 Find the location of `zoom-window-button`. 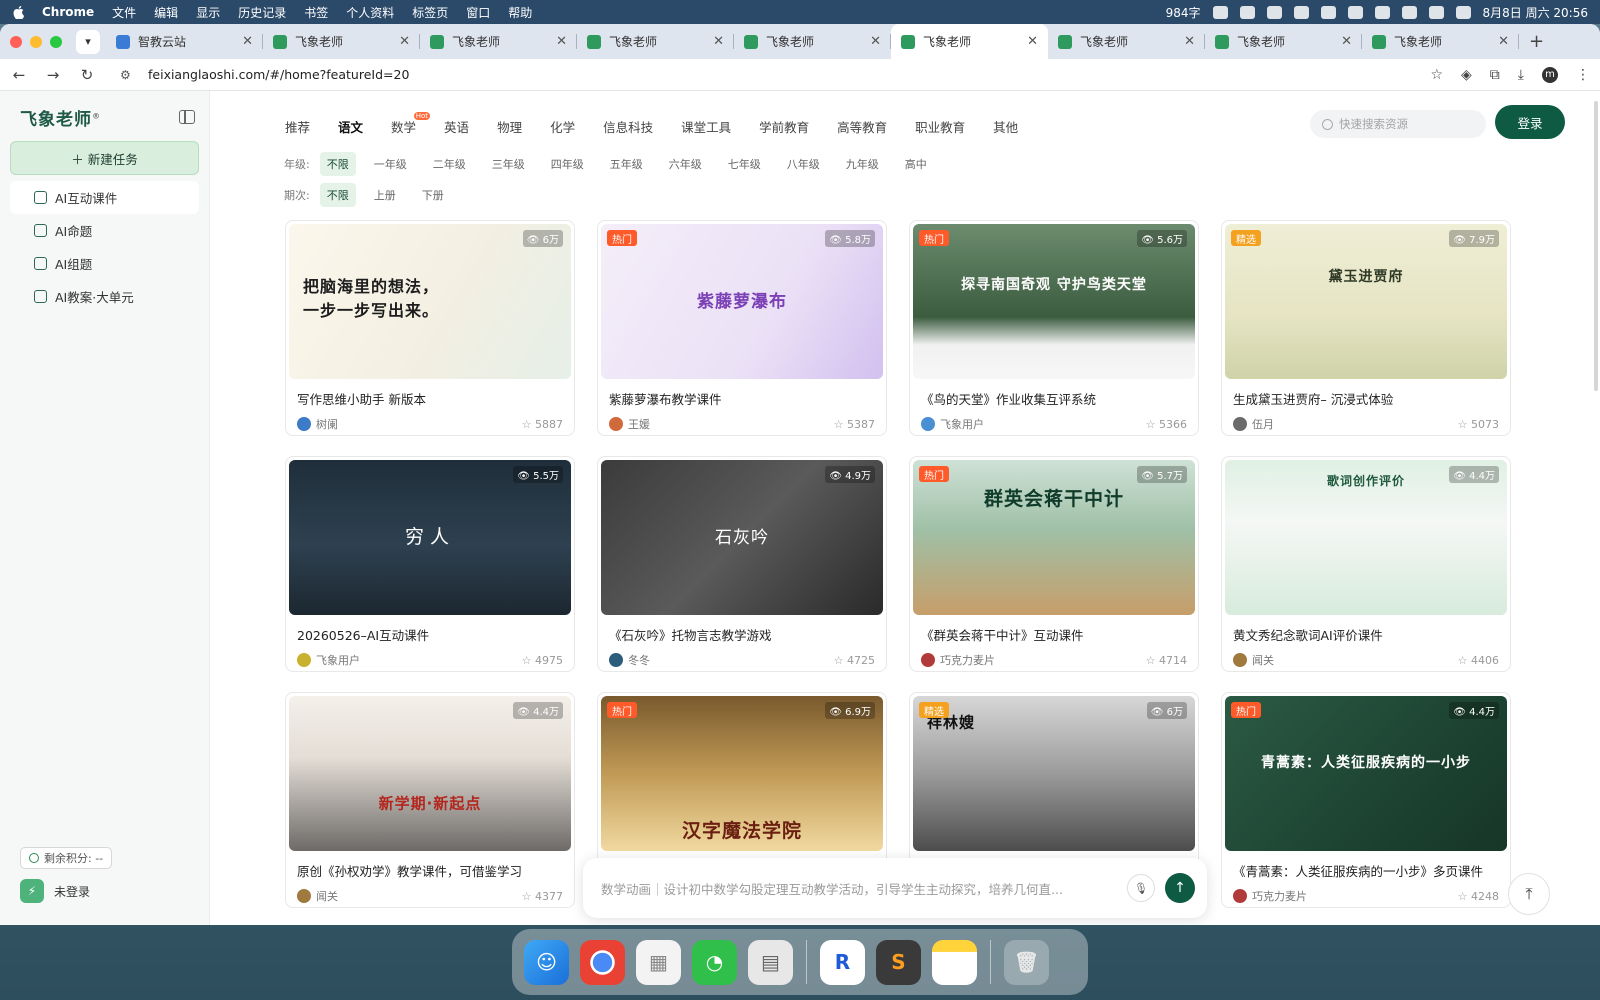

zoom-window-button is located at coordinates (56, 41).